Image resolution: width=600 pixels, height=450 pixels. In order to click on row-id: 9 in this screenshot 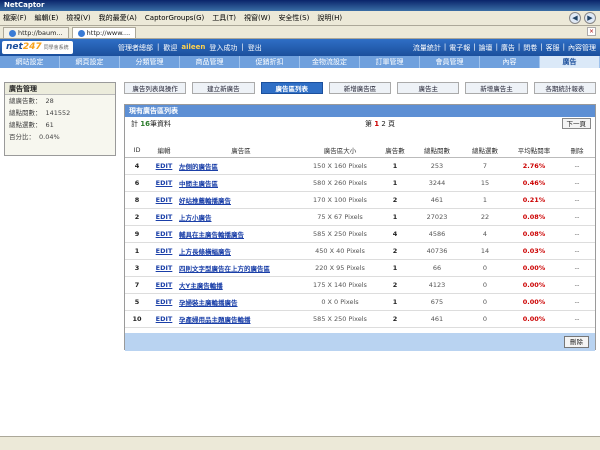, I will do `click(137, 234)`.